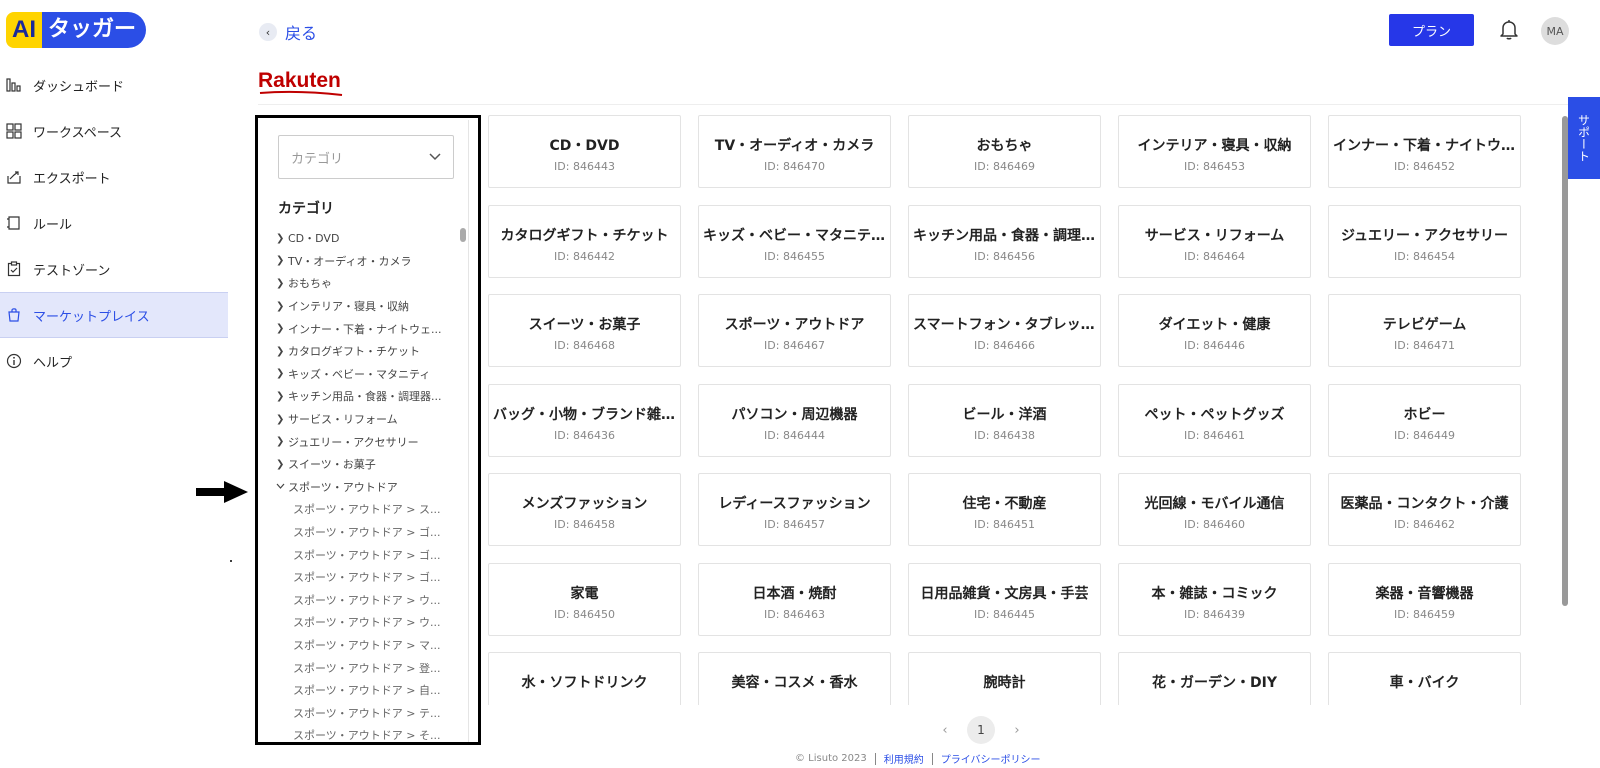 This screenshot has width=1600, height=768. Describe the element at coordinates (1584, 138) in the screenshot. I see `support-tab: サポート` at that location.